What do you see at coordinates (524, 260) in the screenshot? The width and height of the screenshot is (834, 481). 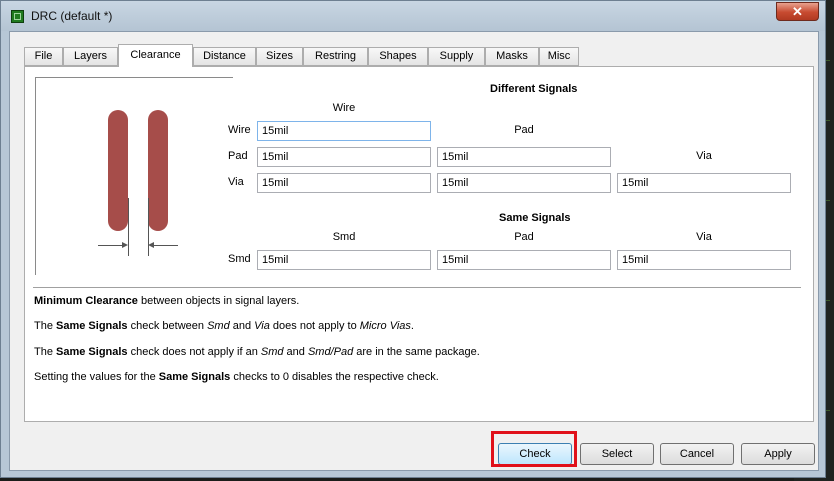 I see `smd-pad-clearance-field` at bounding box center [524, 260].